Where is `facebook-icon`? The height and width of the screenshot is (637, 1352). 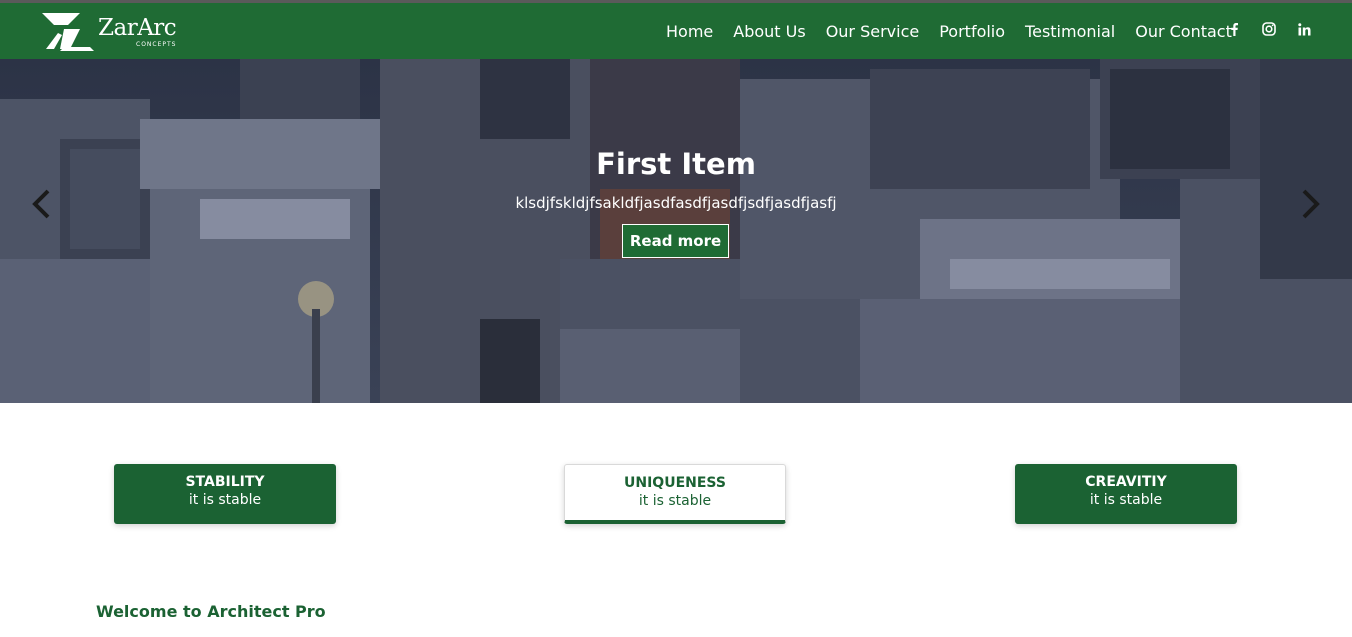 facebook-icon is located at coordinates (1234, 29).